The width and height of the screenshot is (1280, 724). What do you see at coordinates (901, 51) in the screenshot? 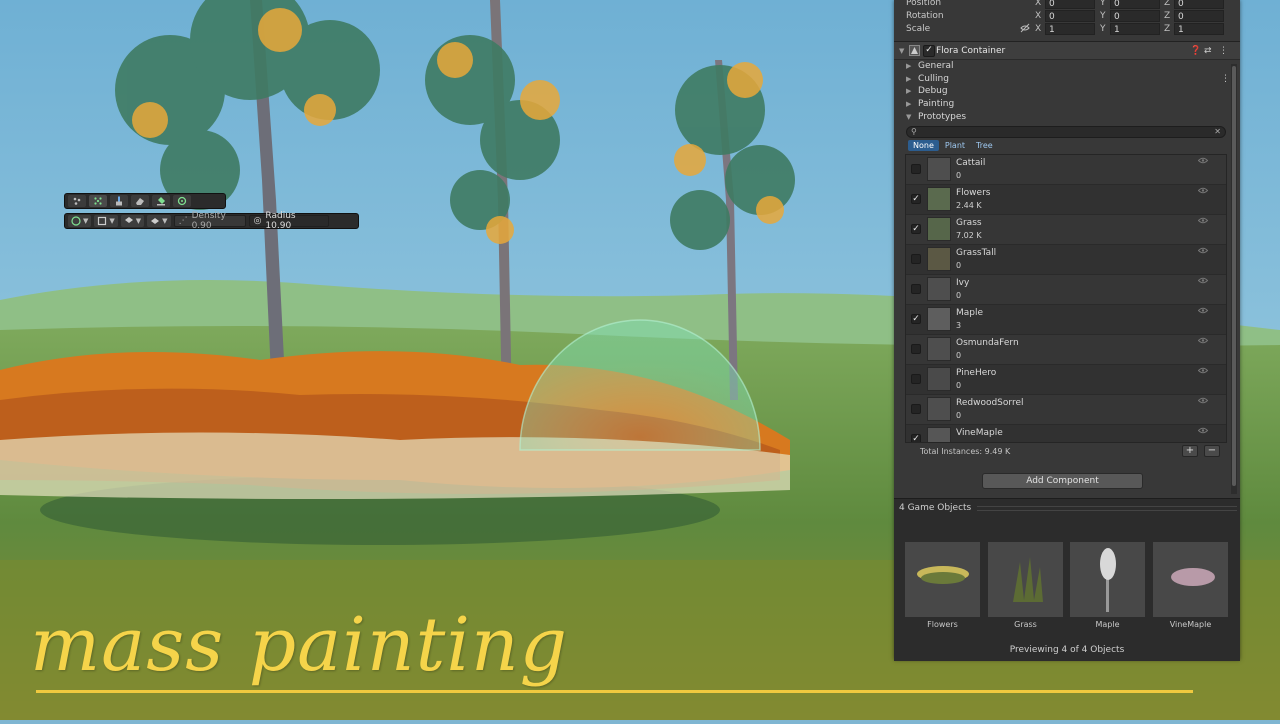
I see `foldout-arrow-icon: ▼` at bounding box center [901, 51].